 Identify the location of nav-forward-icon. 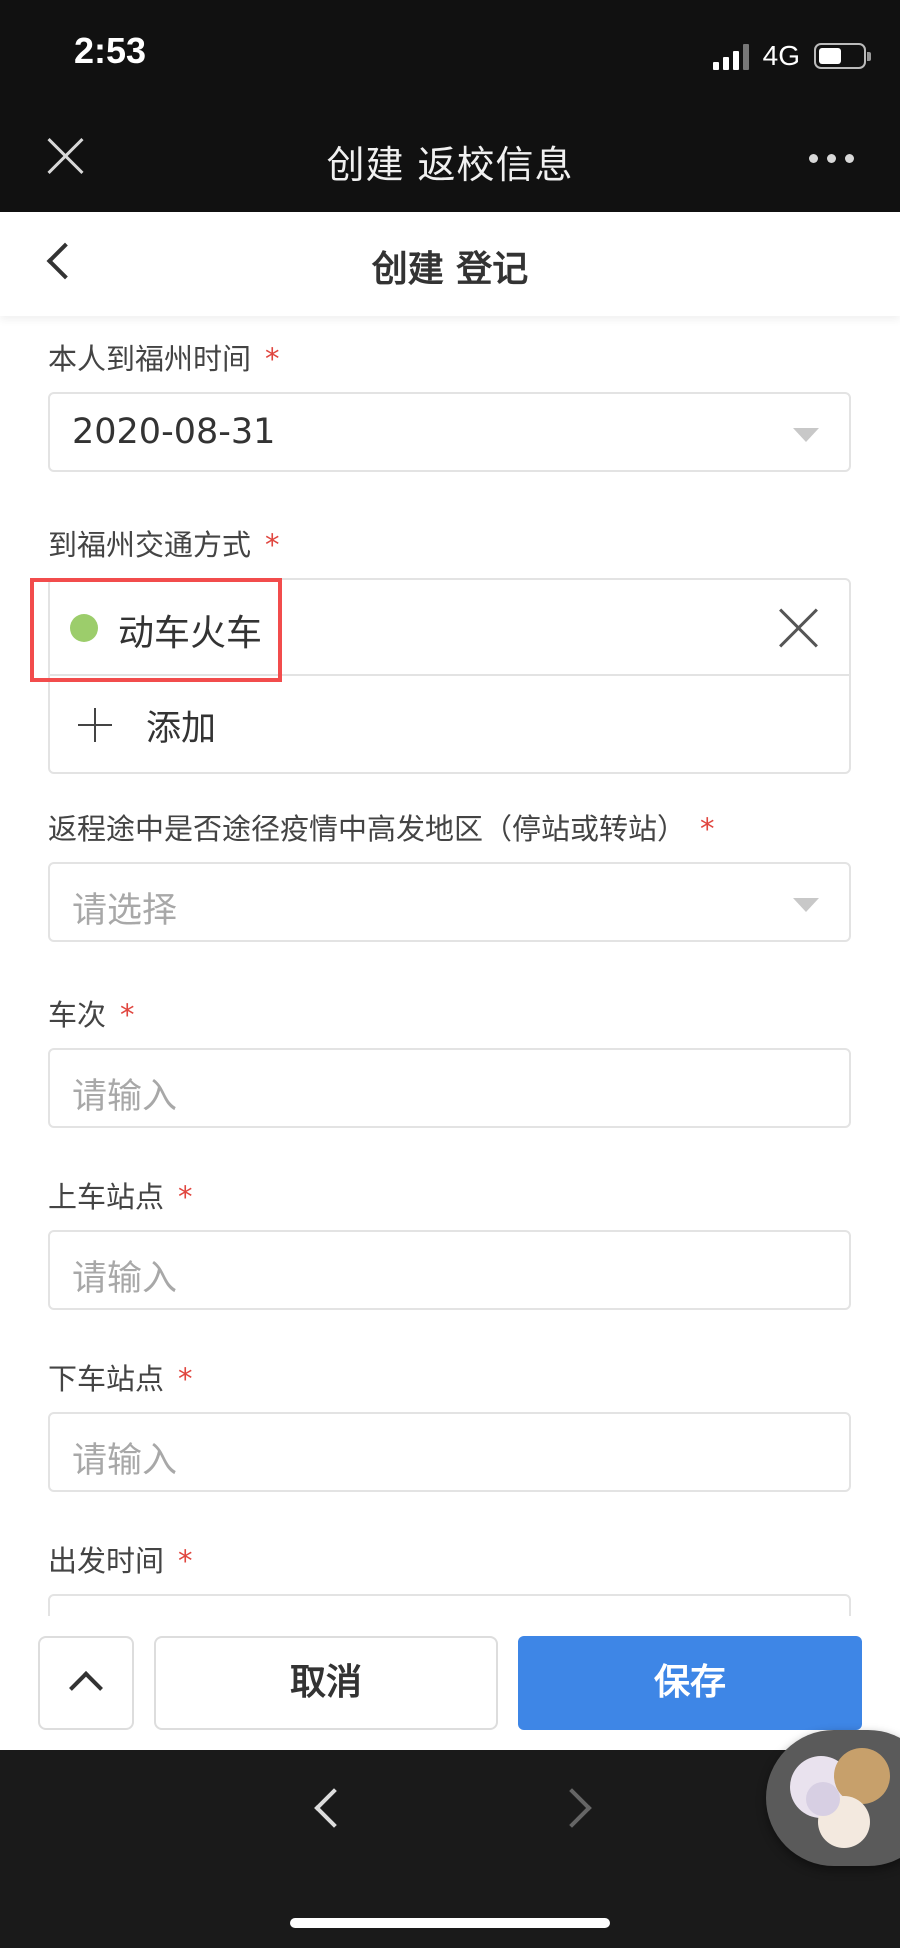
(572, 1808).